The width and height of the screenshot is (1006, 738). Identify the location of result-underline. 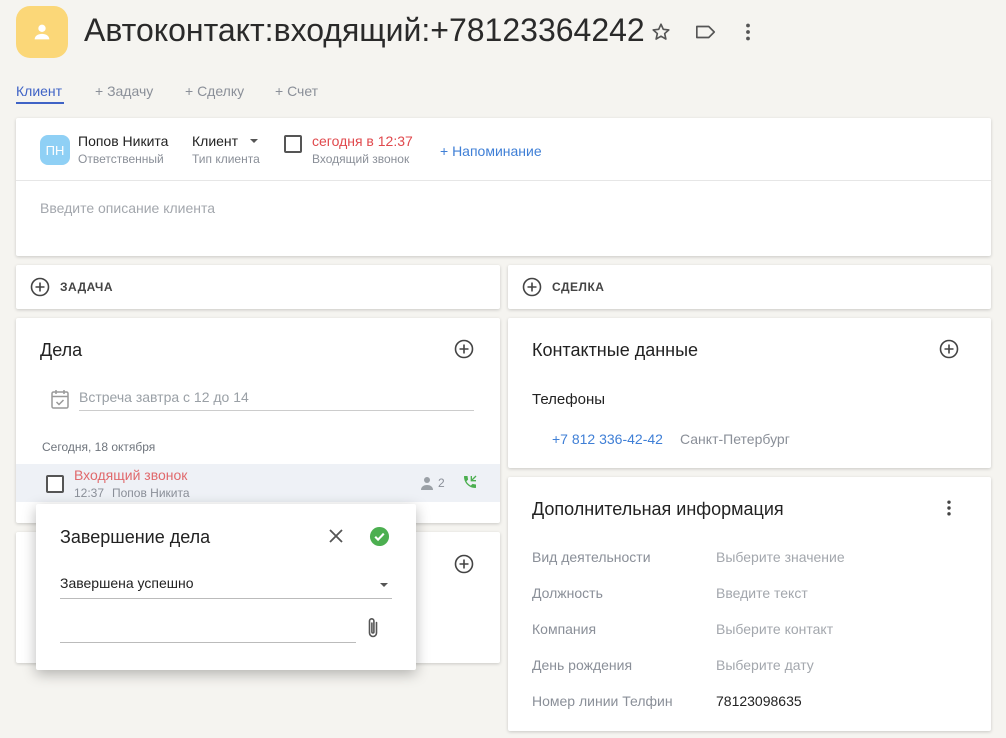
(226, 598).